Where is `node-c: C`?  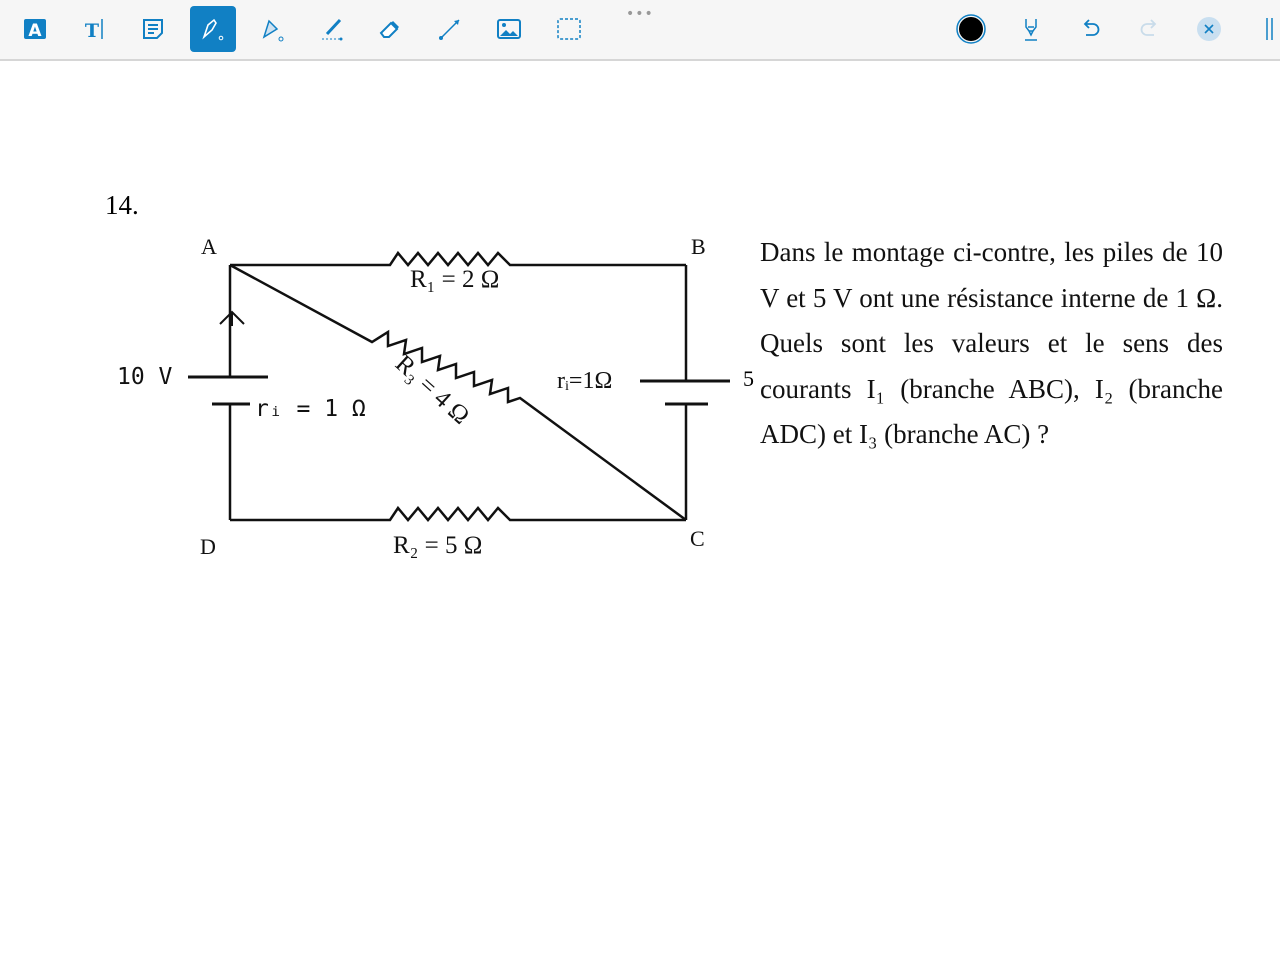
node-c: C is located at coordinates (697, 538).